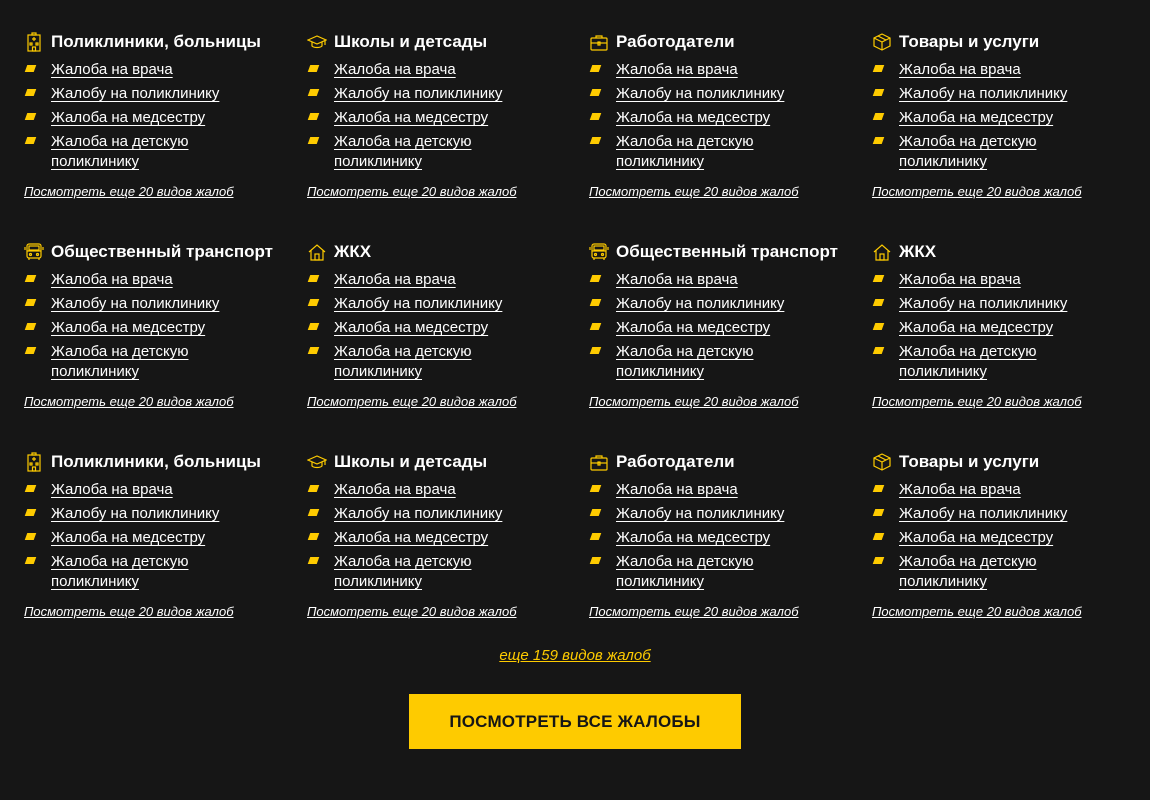 Image resolution: width=1150 pixels, height=800 pixels. What do you see at coordinates (969, 461) in the screenshot?
I see `category-title: Товары и услуги` at bounding box center [969, 461].